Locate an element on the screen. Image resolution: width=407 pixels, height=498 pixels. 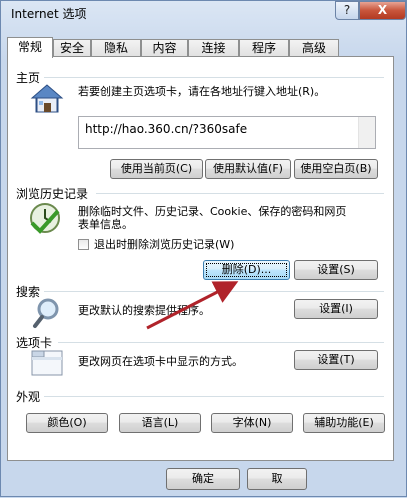
tab-general: 常规 is located at coordinates (30, 47).